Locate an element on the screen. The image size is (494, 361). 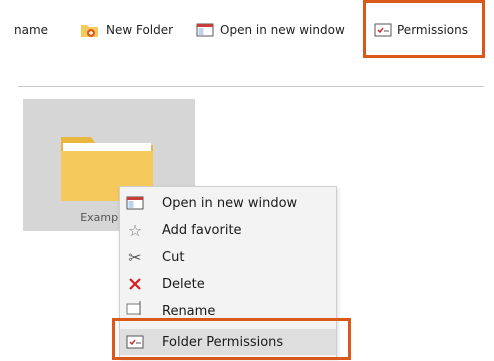
rename-label: name is located at coordinates (31, 30).